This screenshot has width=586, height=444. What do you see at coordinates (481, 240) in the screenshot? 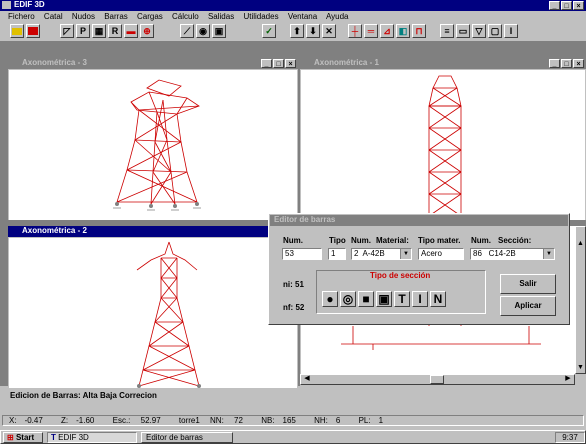
I see `header-num-seccion: Num.` at bounding box center [481, 240].